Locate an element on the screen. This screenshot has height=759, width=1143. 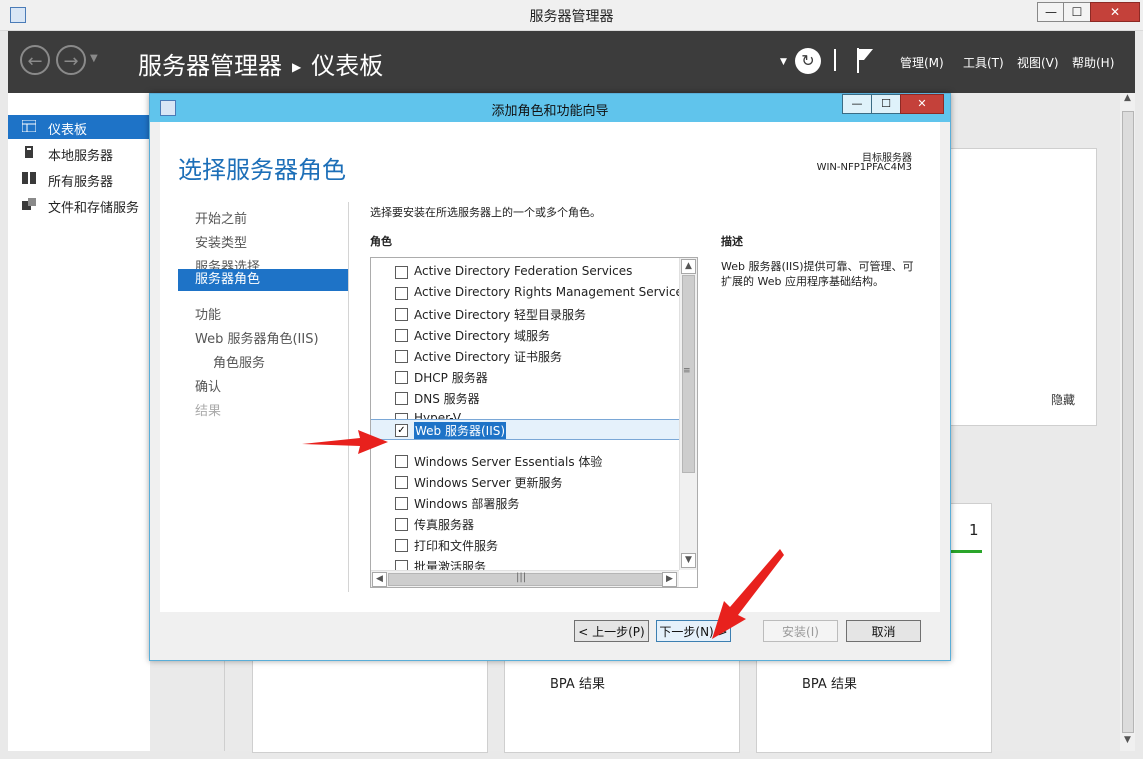
page-scrollbar: ▲ ▼ is located at coordinates (1127, 422).